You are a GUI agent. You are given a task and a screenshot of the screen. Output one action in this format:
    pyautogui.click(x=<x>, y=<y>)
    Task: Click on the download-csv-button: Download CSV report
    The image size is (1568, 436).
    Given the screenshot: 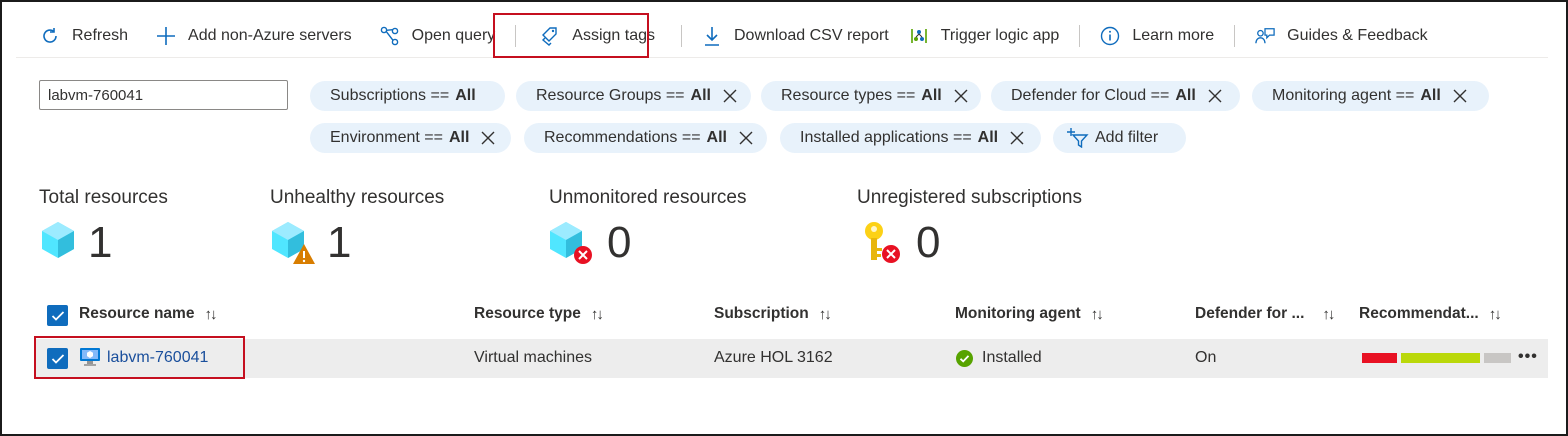 What is the action you would take?
    pyautogui.click(x=795, y=36)
    